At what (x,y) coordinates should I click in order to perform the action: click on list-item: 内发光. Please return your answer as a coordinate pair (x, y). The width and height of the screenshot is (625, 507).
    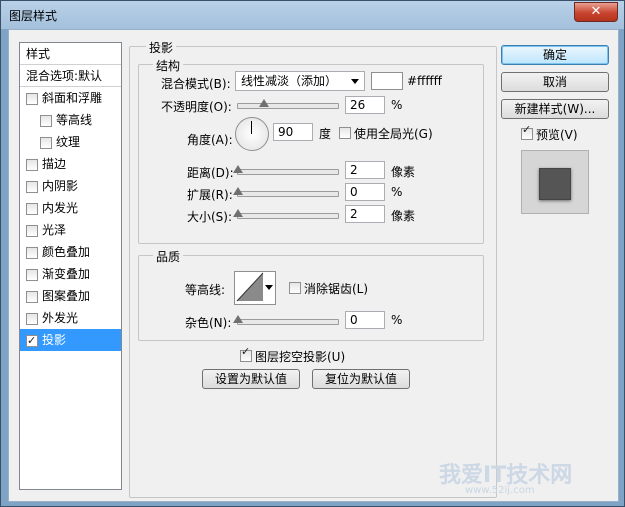
    Looking at the image, I should click on (70, 208).